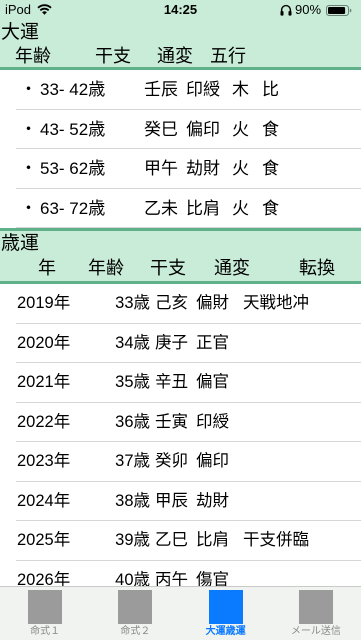 Image resolution: width=361 pixels, height=640 pixels. I want to click on kanshi: 甲辰, so click(171, 500).